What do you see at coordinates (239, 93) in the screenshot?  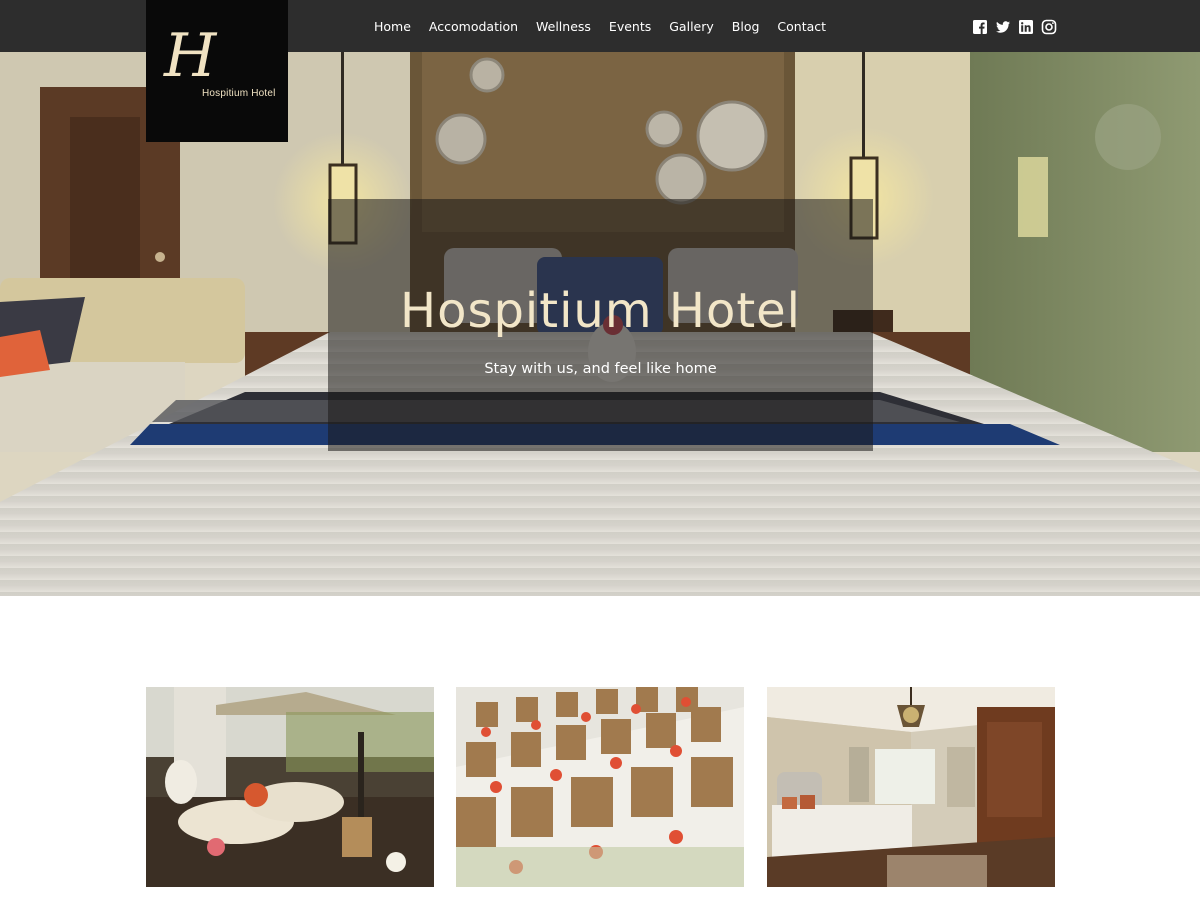 I see `logo-text: Hospitium Hotel` at bounding box center [239, 93].